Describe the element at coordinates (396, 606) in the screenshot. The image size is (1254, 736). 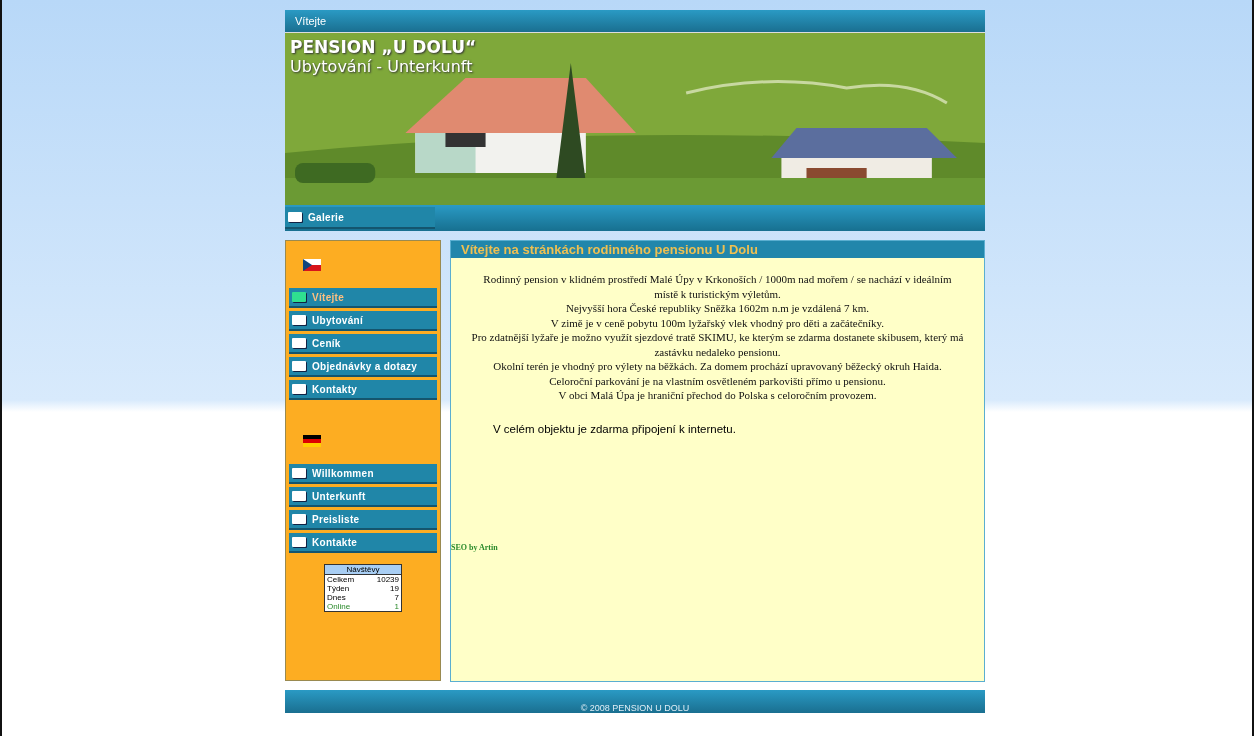
I see `counter-value: 1` at that location.